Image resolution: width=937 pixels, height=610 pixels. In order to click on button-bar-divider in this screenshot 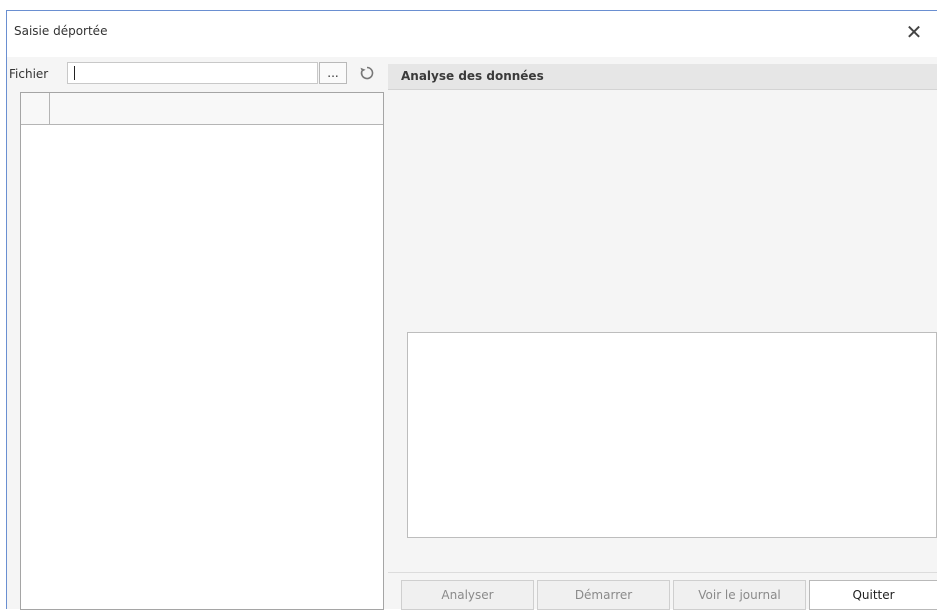, I will do `click(662, 572)`.